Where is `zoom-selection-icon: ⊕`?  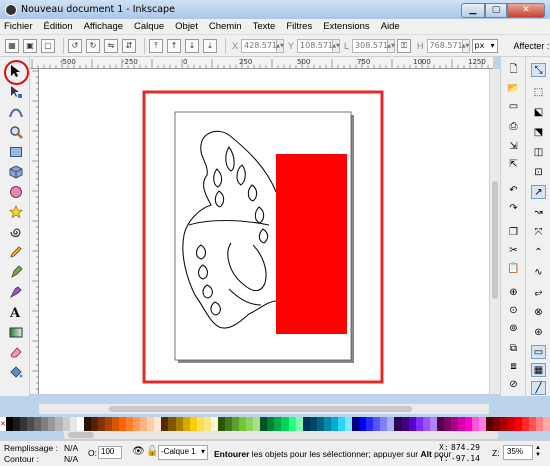 zoom-selection-icon: ⊕ is located at coordinates (513, 292).